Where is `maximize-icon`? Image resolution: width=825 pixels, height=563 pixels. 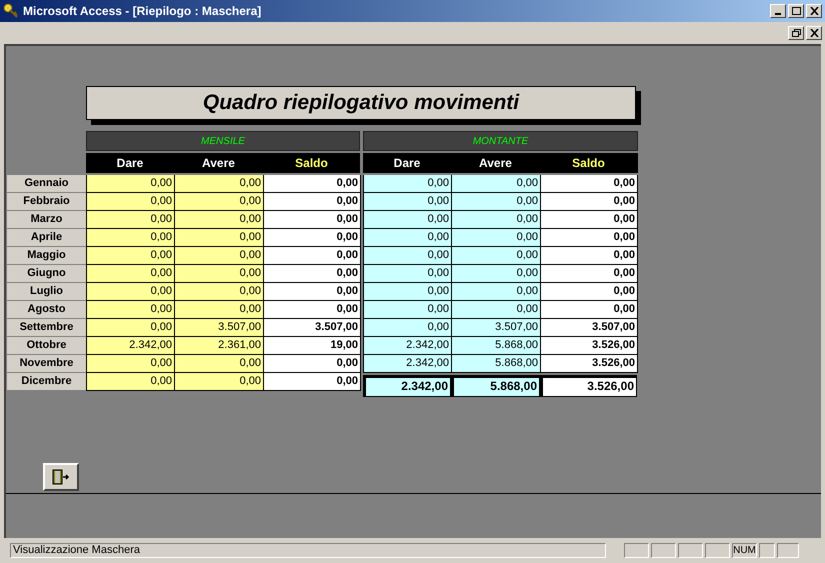
maximize-icon is located at coordinates (796, 11).